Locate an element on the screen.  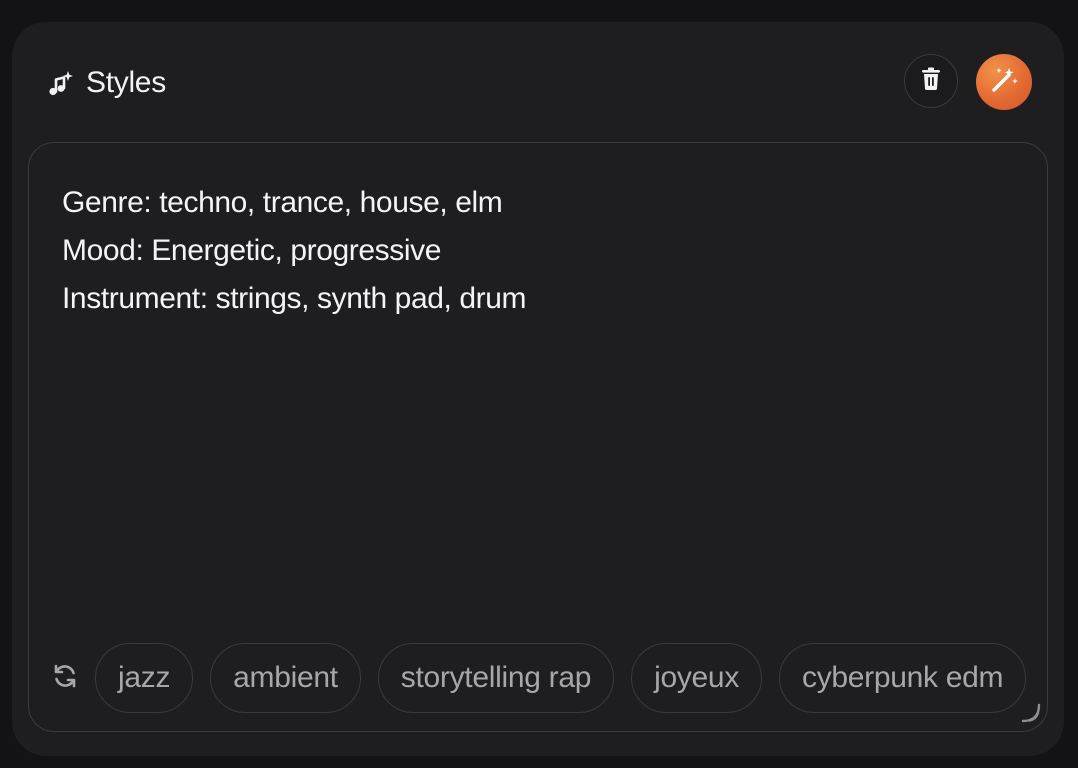
trash-icon is located at coordinates (931, 81).